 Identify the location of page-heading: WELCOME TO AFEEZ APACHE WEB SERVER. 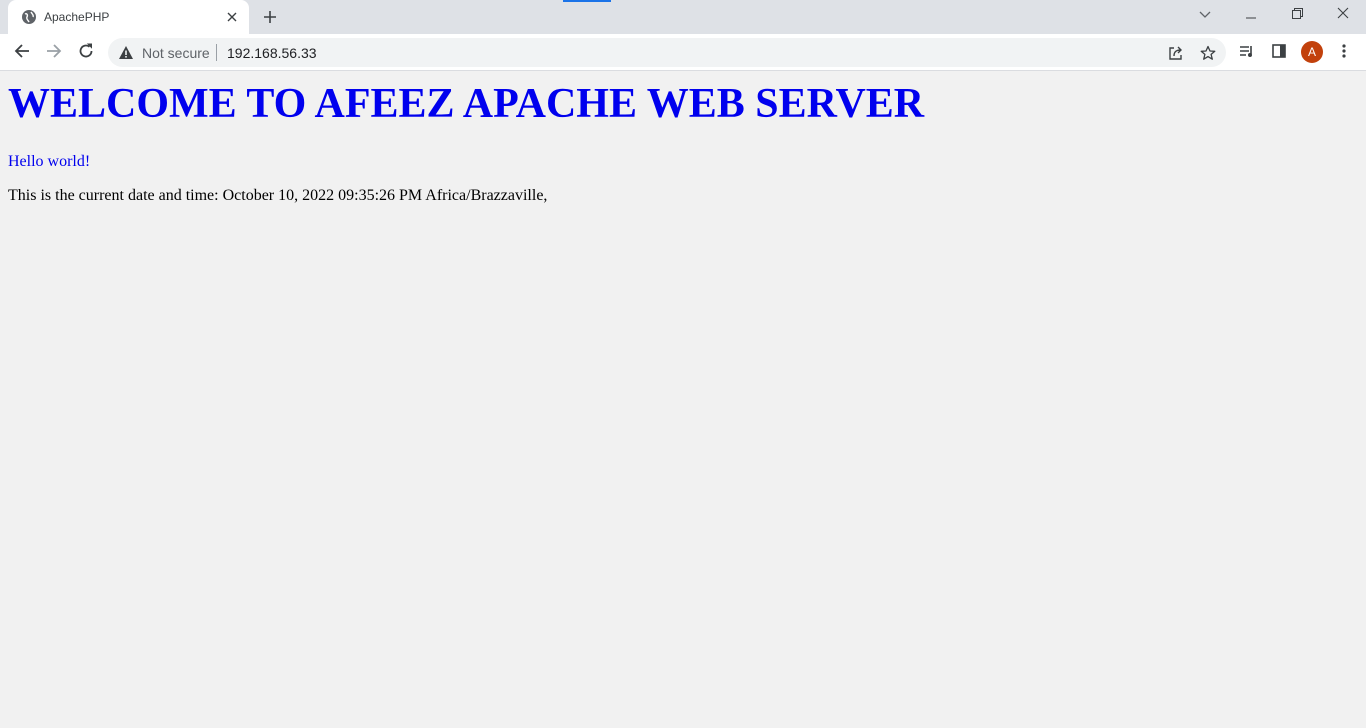
(466, 104).